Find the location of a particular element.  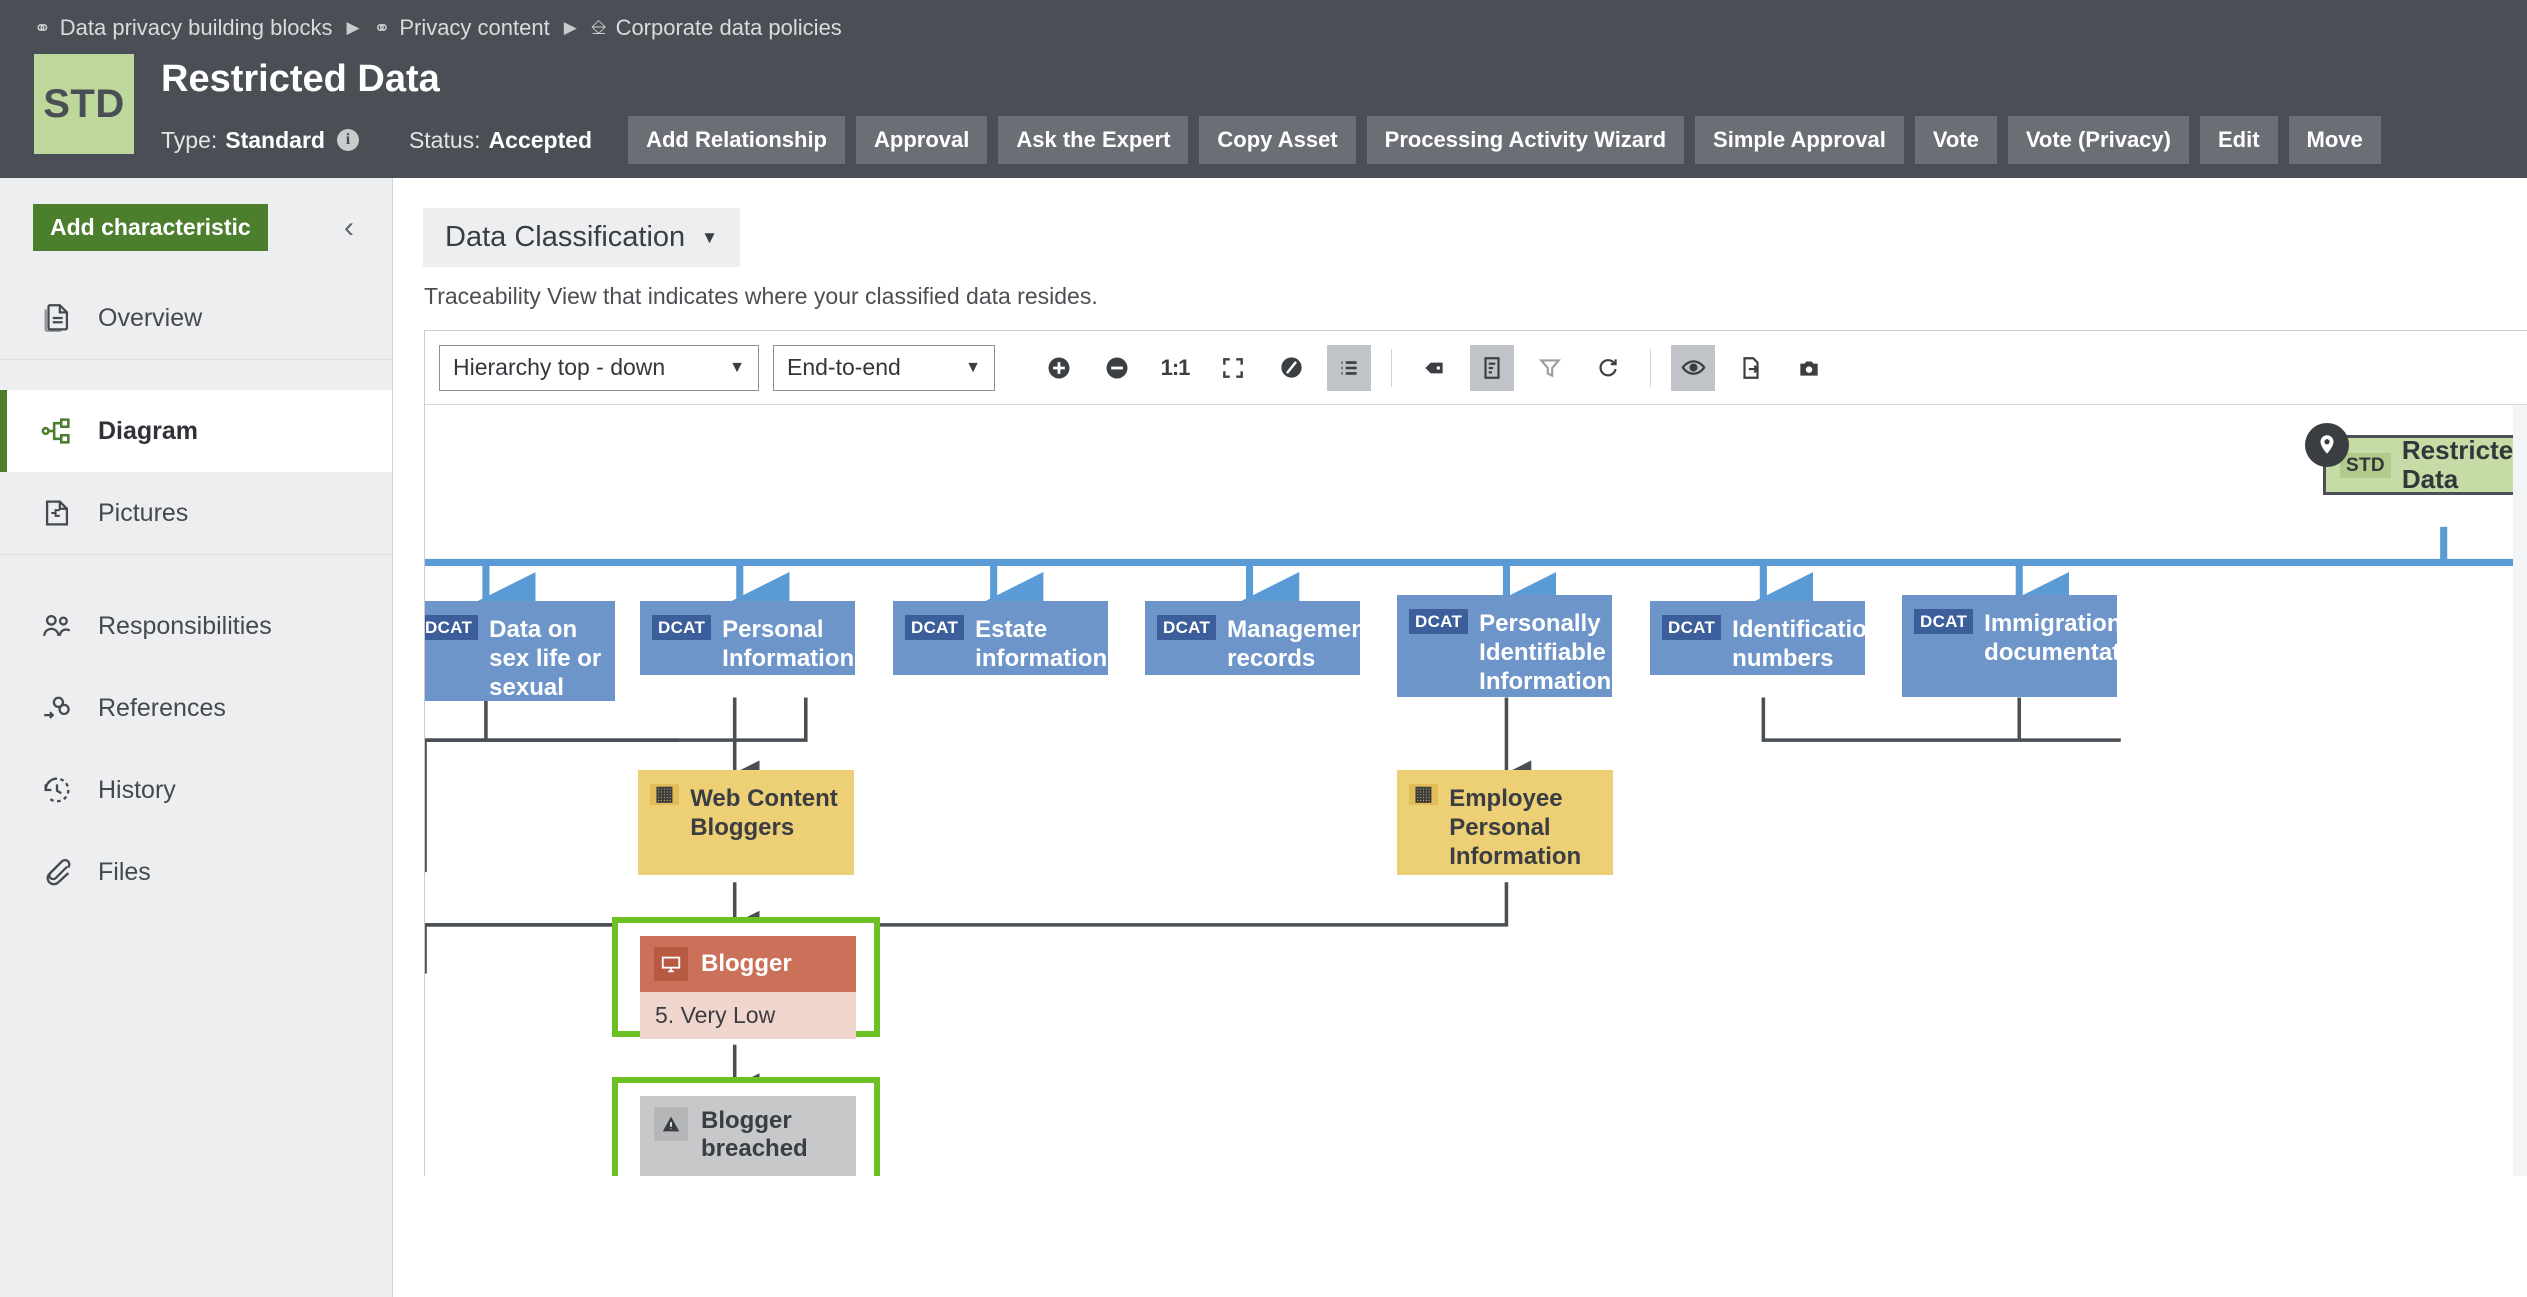

breadcrumb-item-2: ⎒ Corporate data policies is located at coordinates (716, 28).